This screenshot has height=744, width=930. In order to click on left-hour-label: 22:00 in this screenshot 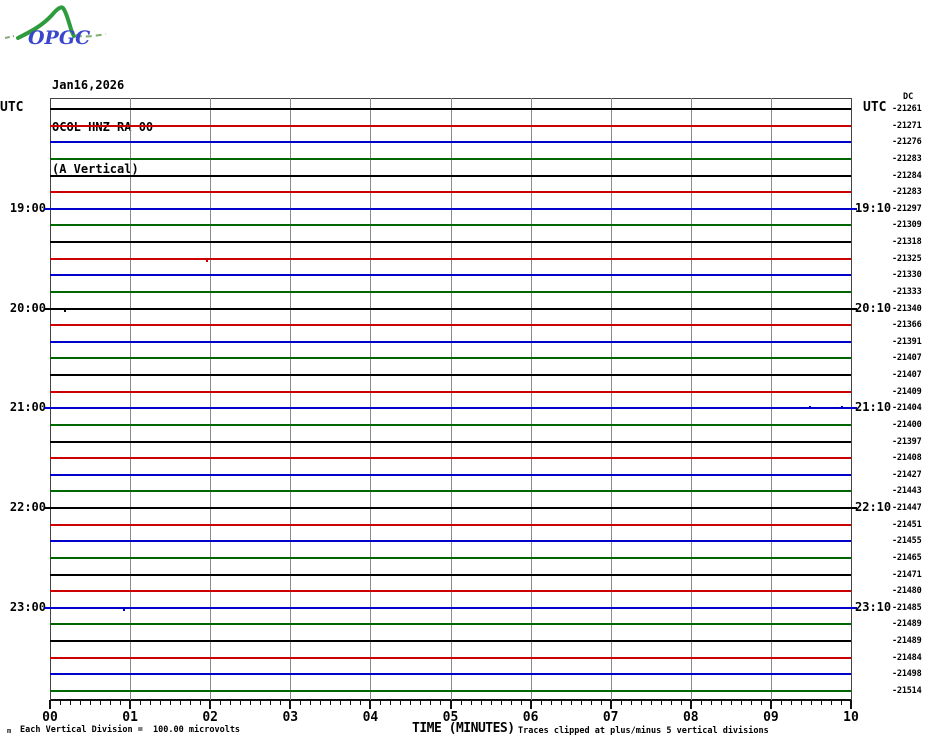, I will do `click(27, 507)`.